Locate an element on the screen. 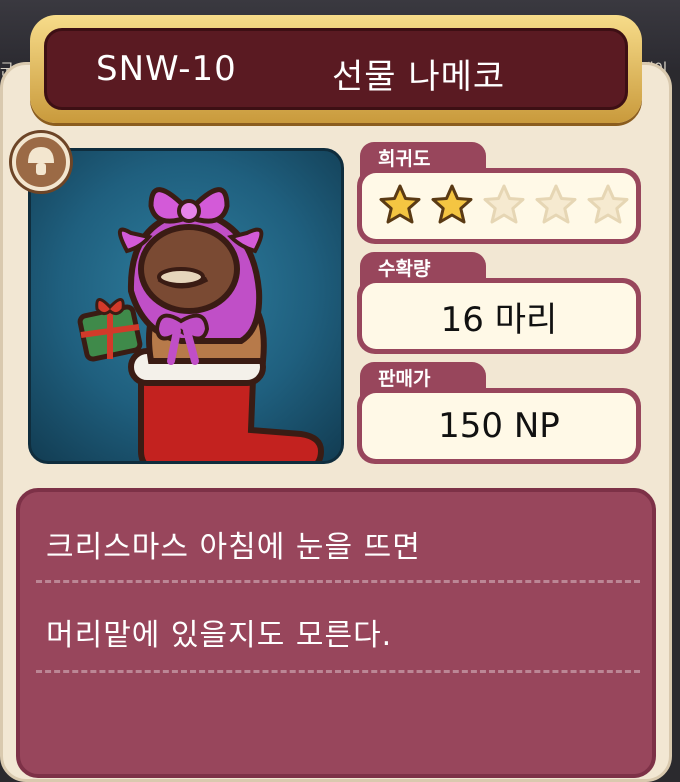  item-name: 선물 나메코 is located at coordinates (419, 77).